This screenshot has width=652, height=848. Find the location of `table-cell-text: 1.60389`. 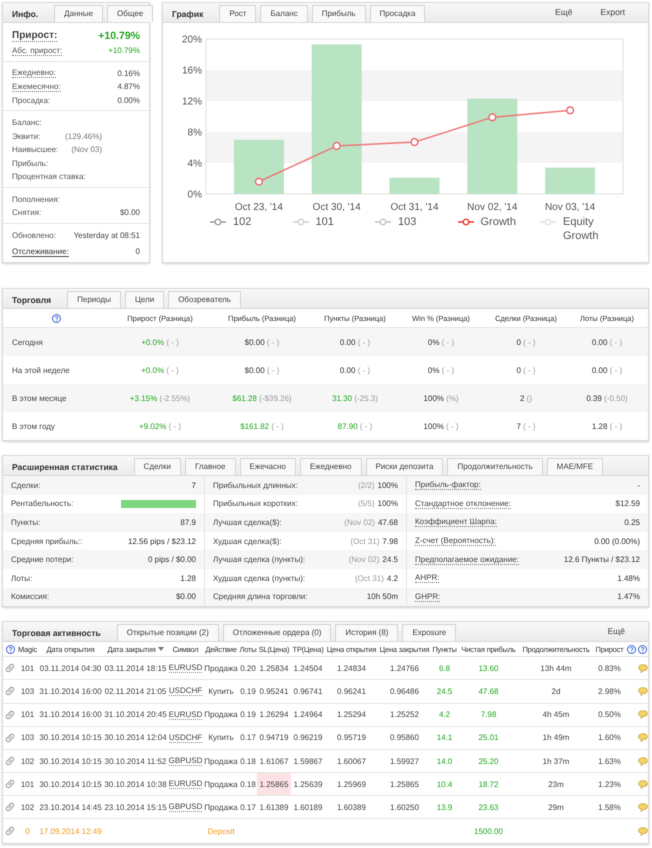

table-cell-text: 1.60389 is located at coordinates (351, 808).